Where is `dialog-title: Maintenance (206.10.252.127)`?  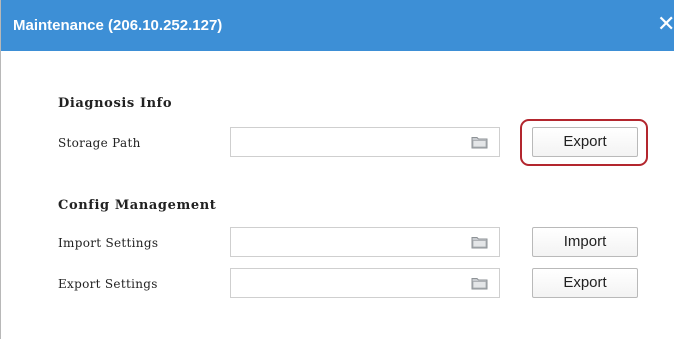 dialog-title: Maintenance (206.10.252.127) is located at coordinates (118, 25).